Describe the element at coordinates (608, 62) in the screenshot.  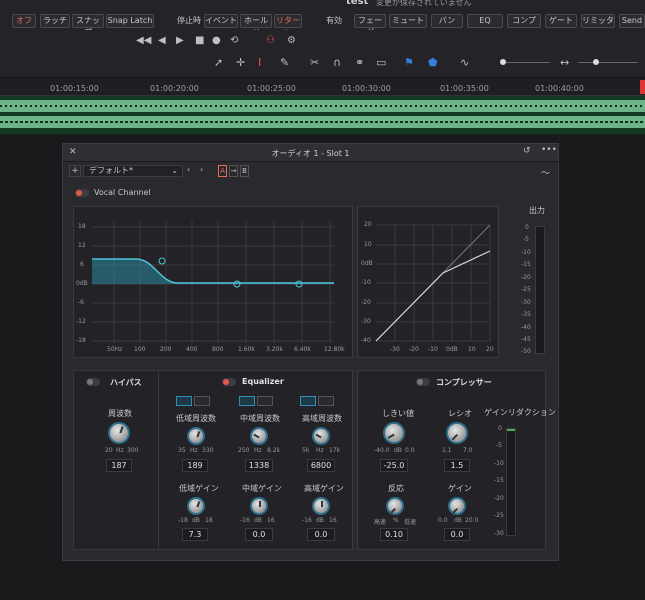
I see `horizontal-zoom-slider` at that location.